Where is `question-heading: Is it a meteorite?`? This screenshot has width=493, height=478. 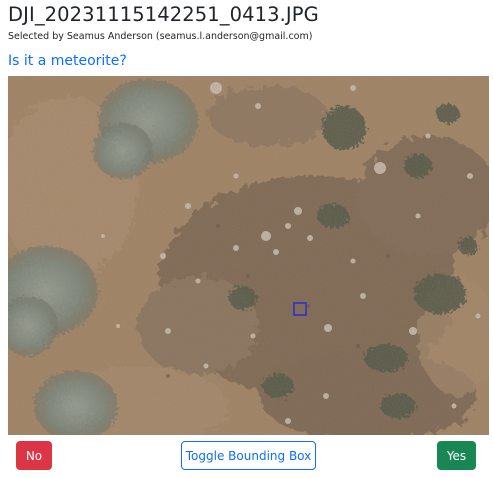 question-heading: Is it a meteorite? is located at coordinates (67, 61).